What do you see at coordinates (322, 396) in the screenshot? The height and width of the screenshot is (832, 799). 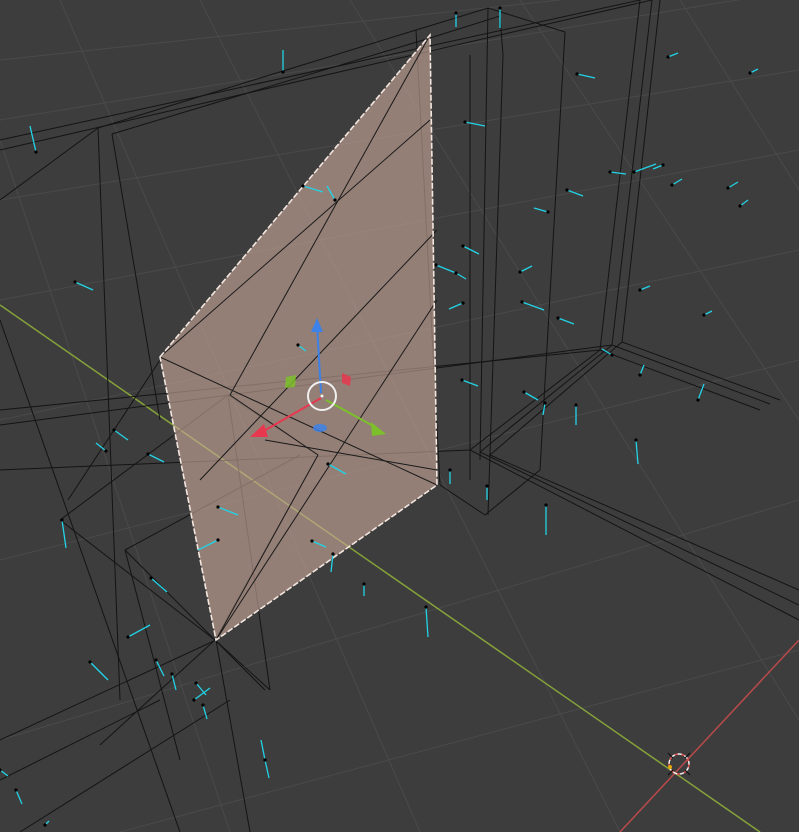 I see `gizmo-center-dot` at bounding box center [322, 396].